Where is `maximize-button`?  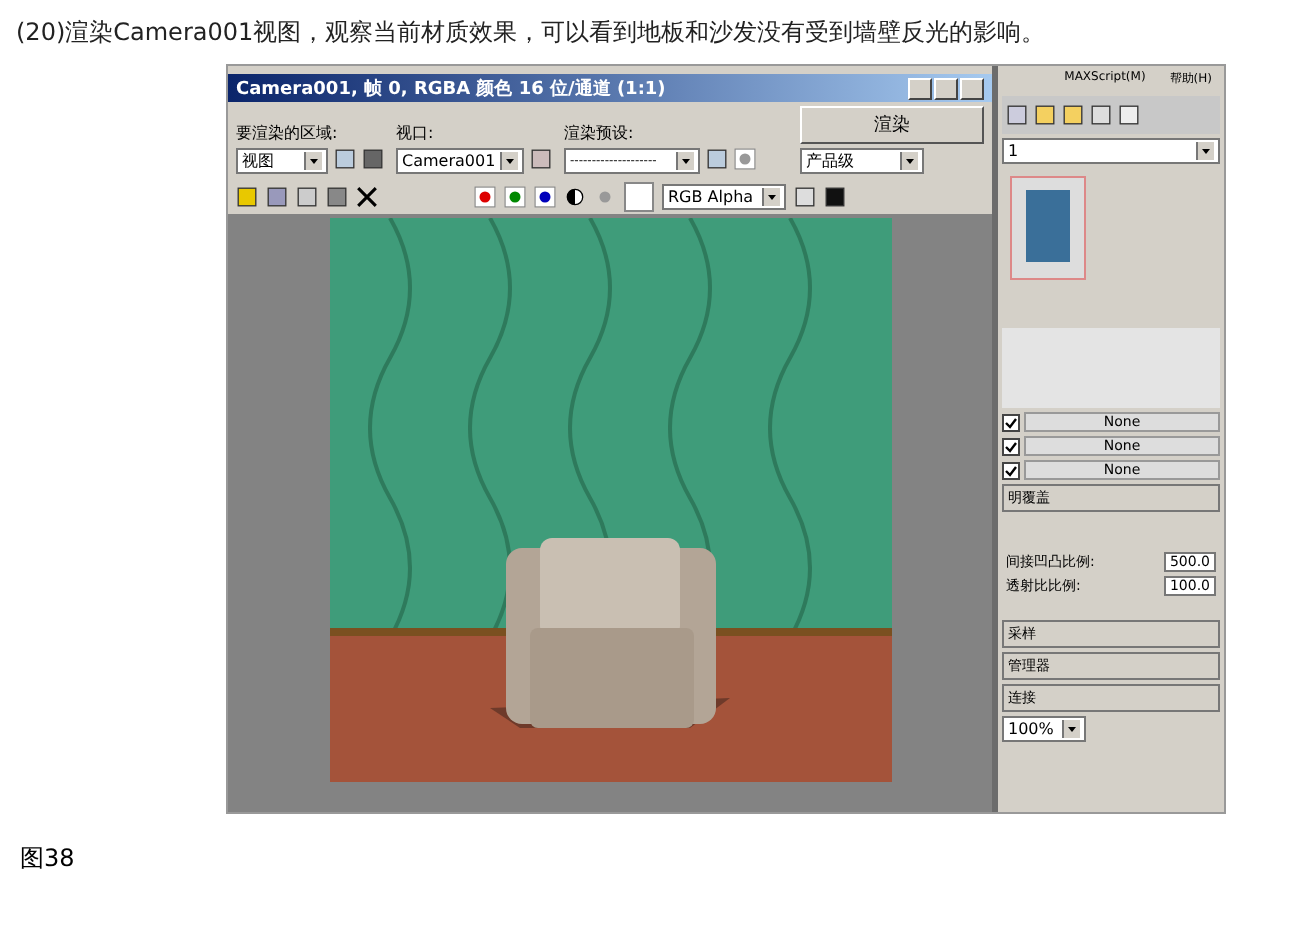 maximize-button is located at coordinates (946, 88).